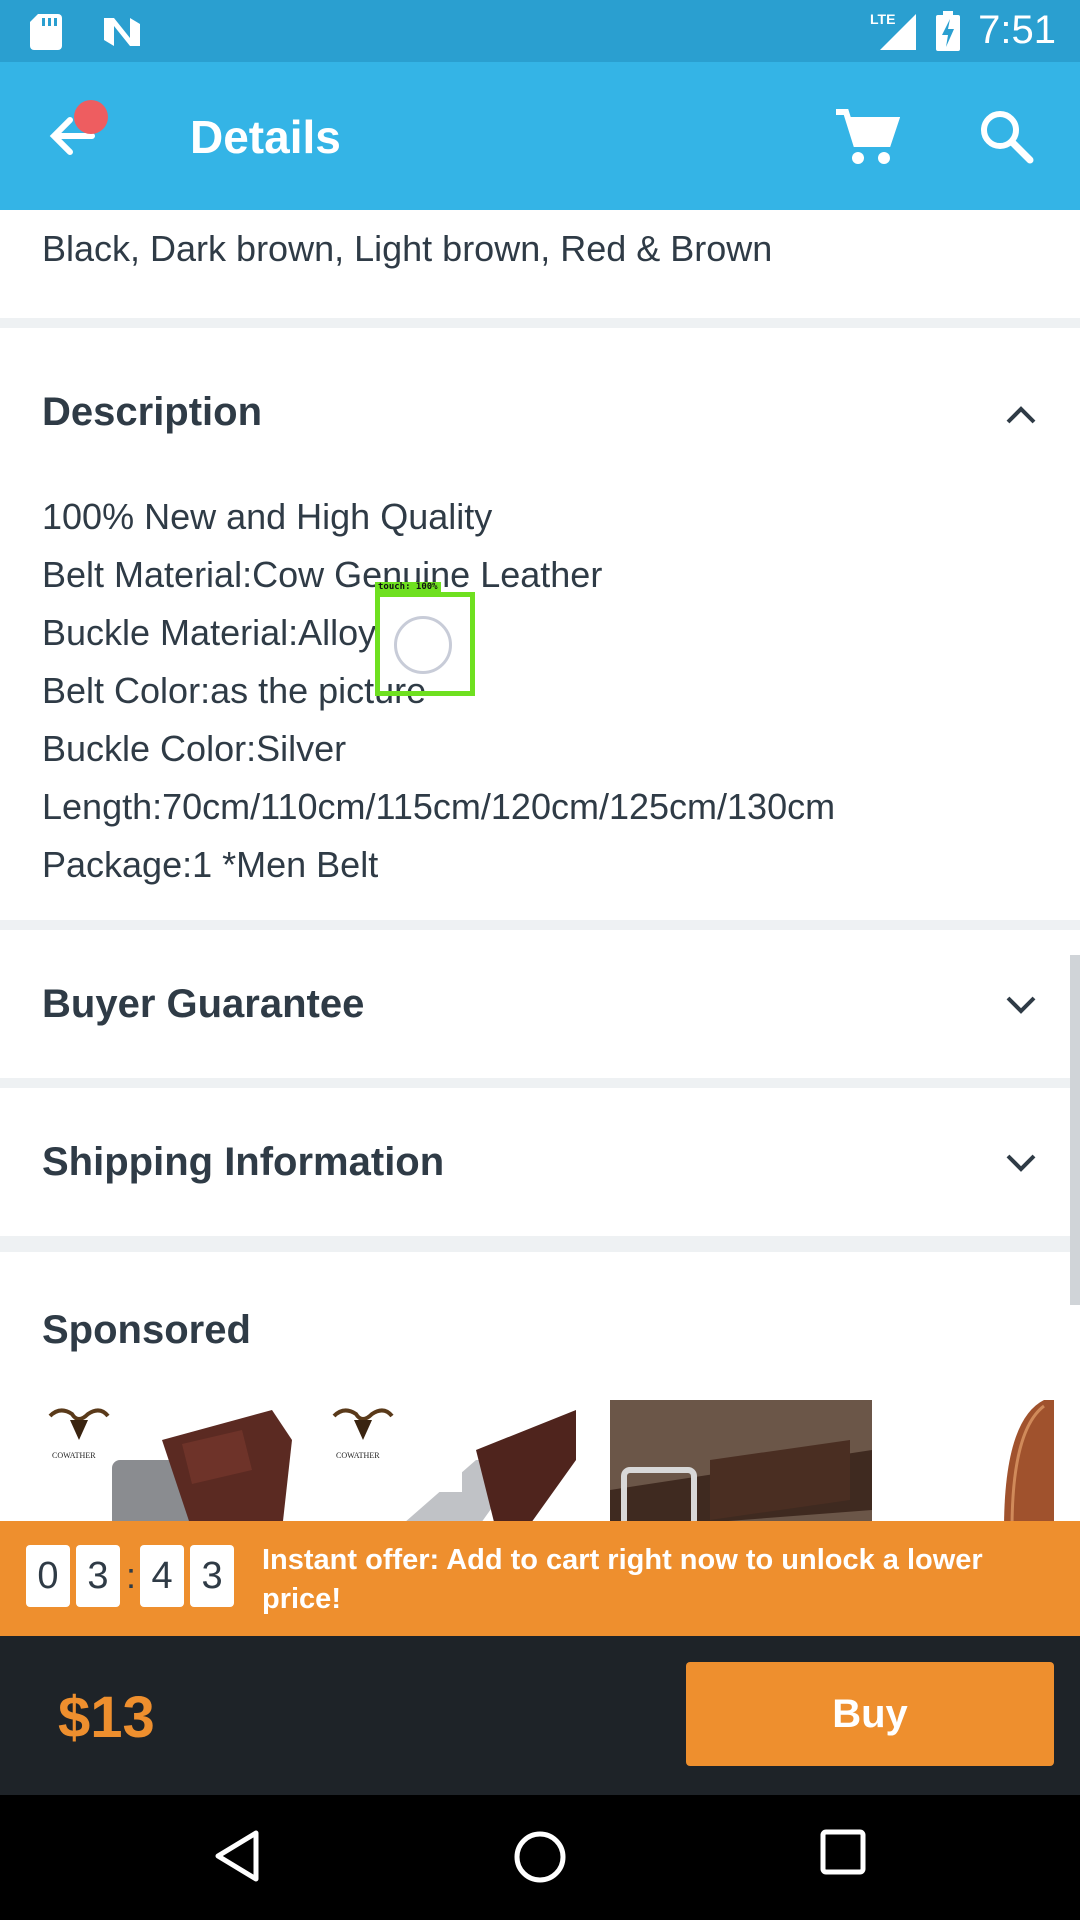 This screenshot has width=1080, height=1920. Describe the element at coordinates (882, 19) in the screenshot. I see `network-type: LTE` at that location.